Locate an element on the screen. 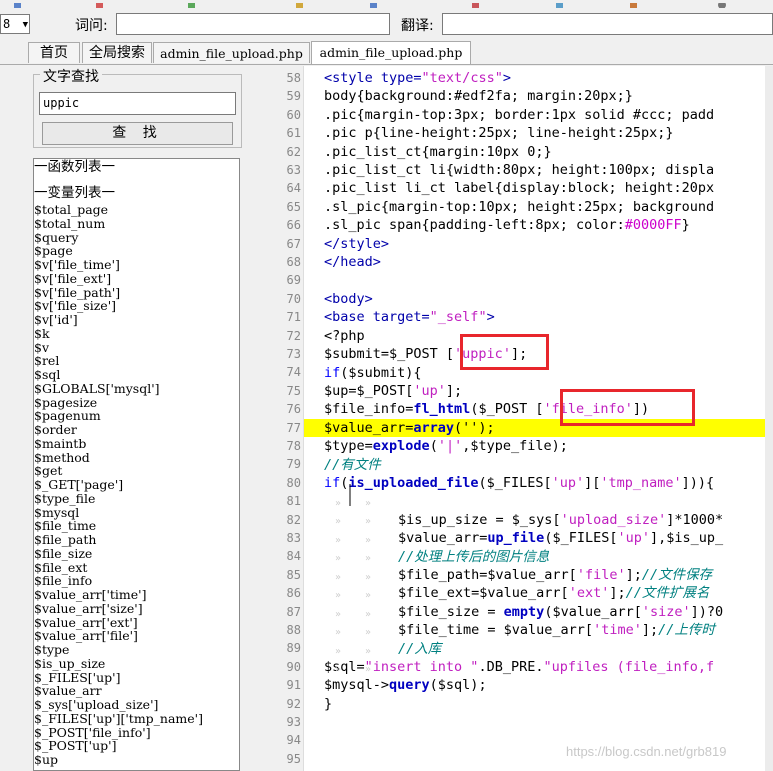 This screenshot has width=773, height=771. tab-global-search-label: 全局搜索 is located at coordinates (117, 53).